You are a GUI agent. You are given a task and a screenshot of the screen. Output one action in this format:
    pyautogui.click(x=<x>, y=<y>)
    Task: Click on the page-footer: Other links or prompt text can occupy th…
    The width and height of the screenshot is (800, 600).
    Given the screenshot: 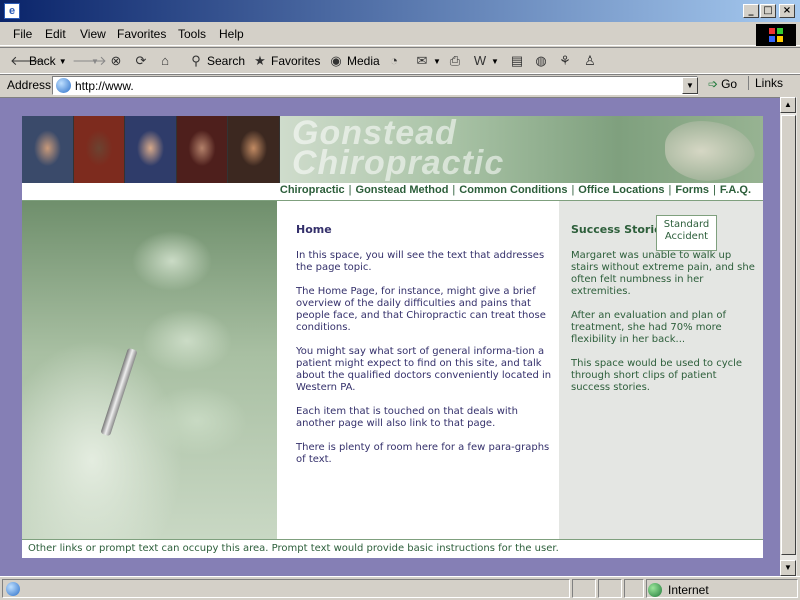 What is the action you would take?
    pyautogui.click(x=392, y=548)
    